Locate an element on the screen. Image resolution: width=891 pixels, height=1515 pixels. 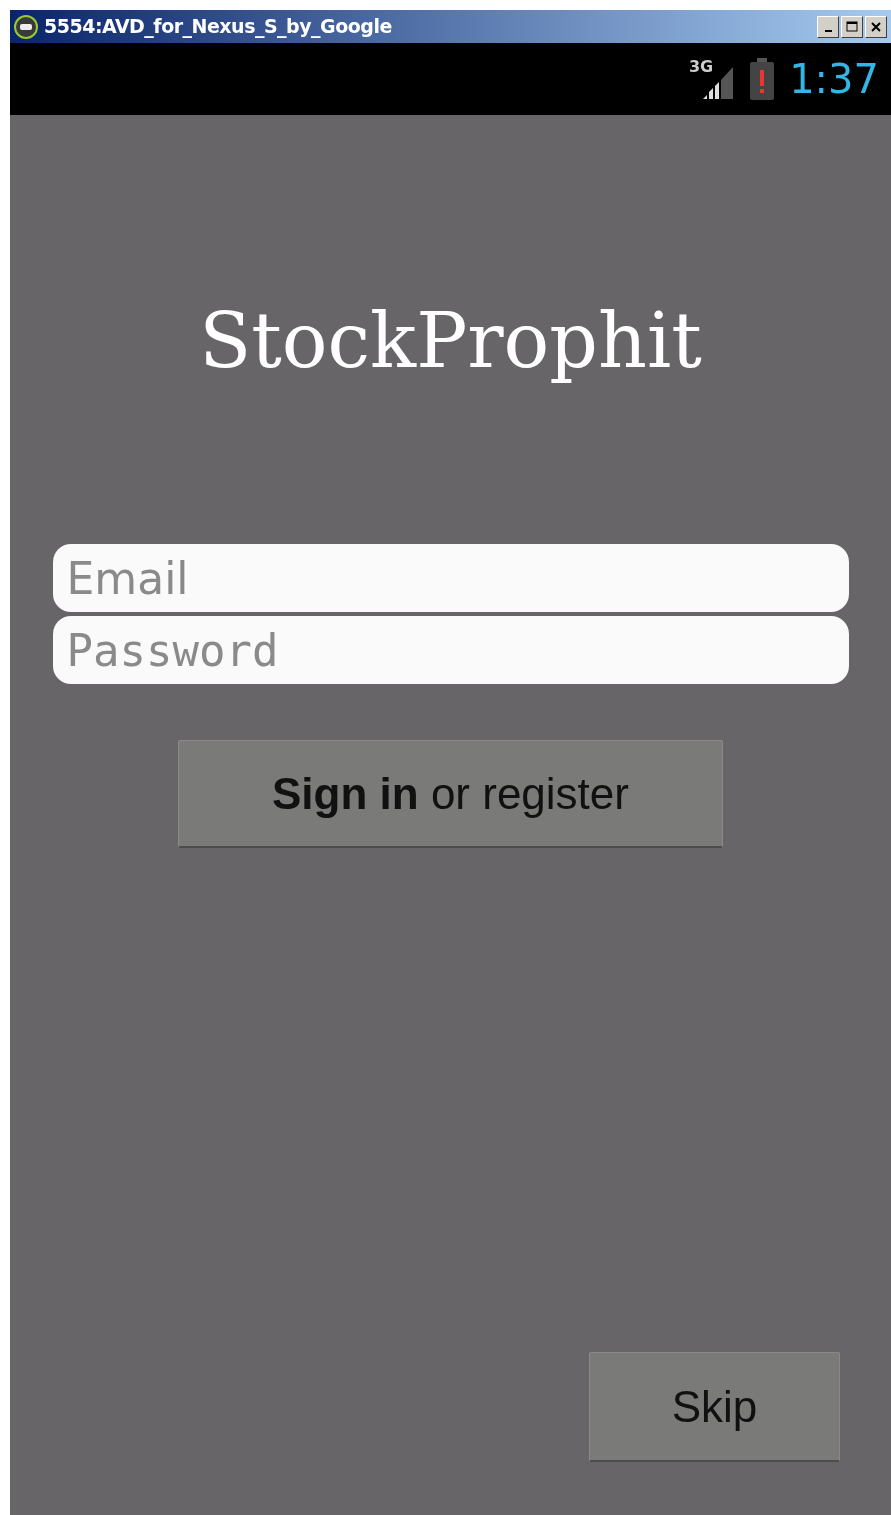
close-button is located at coordinates (876, 26).